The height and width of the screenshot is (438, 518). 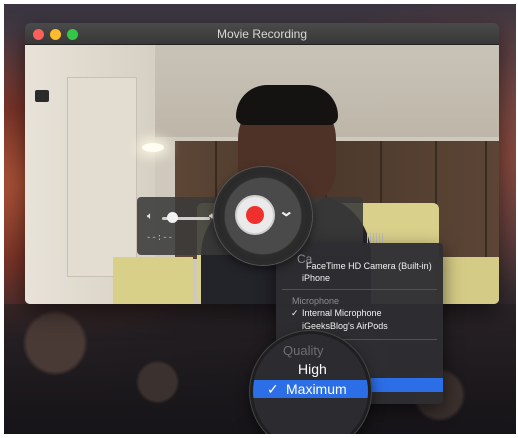 What do you see at coordinates (316, 278) in the screenshot?
I see `menu-item-camera-iphone: iPhone` at bounding box center [316, 278].